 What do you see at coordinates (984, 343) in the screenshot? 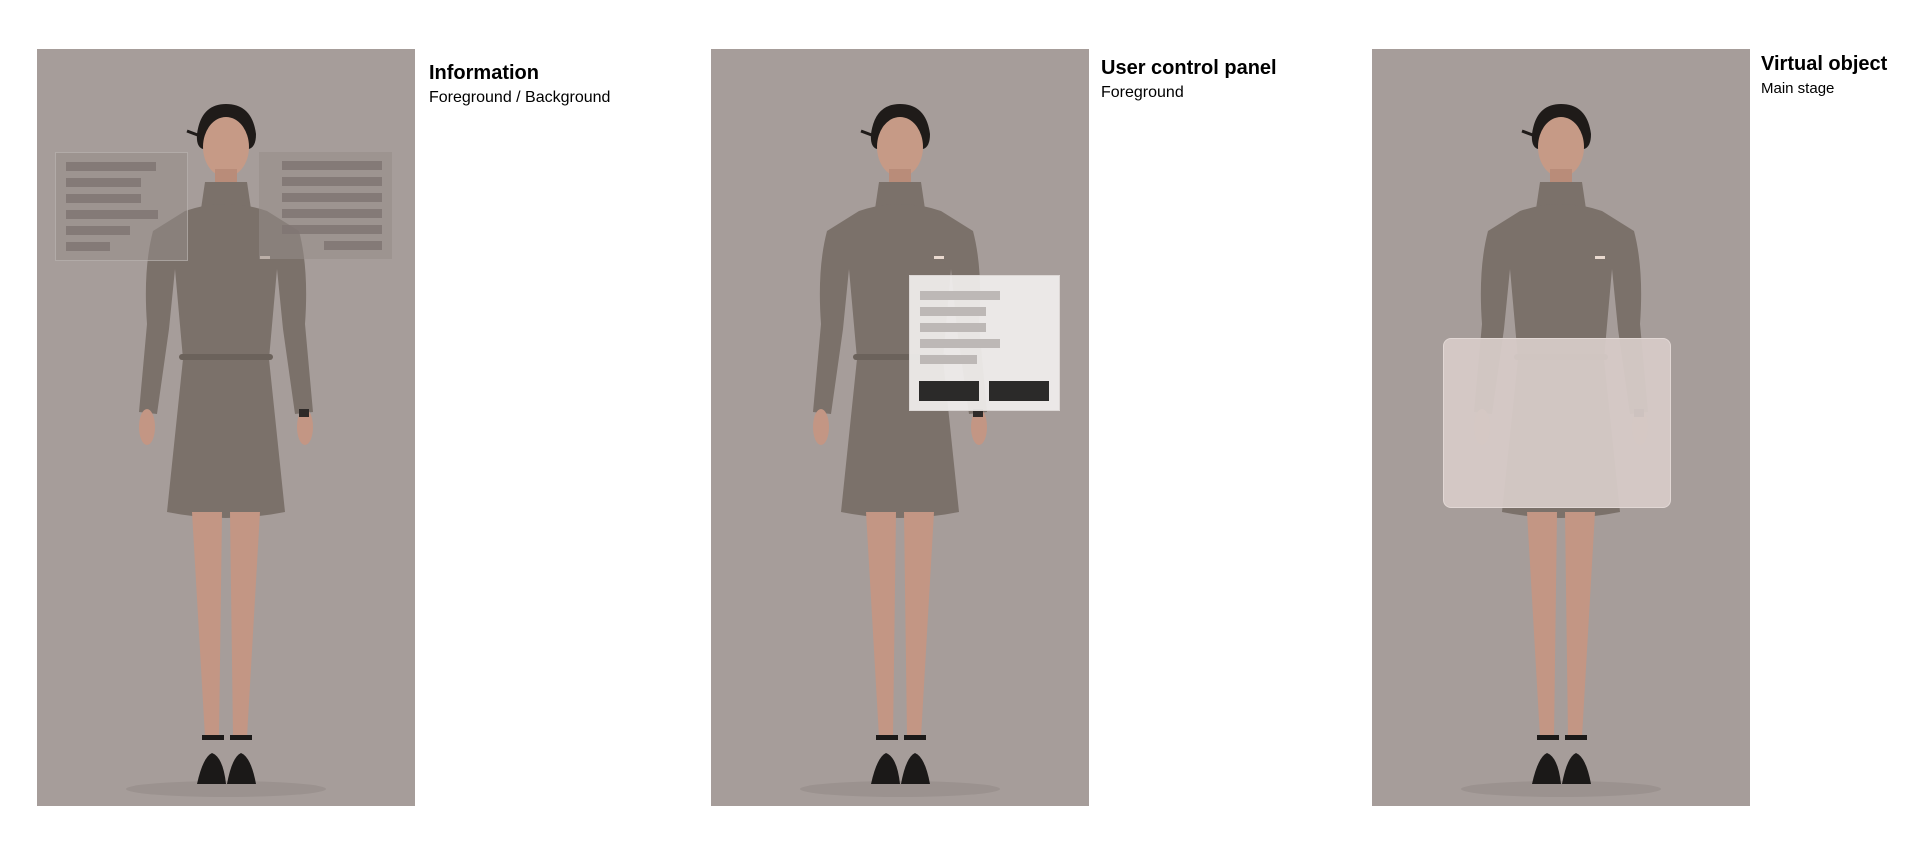
I see `user-control-panel` at bounding box center [984, 343].